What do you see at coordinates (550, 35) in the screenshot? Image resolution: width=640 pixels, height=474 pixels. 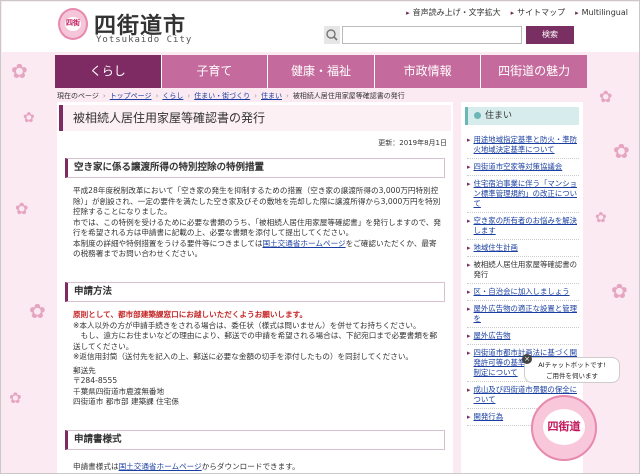 I see `search-button: 検索` at bounding box center [550, 35].